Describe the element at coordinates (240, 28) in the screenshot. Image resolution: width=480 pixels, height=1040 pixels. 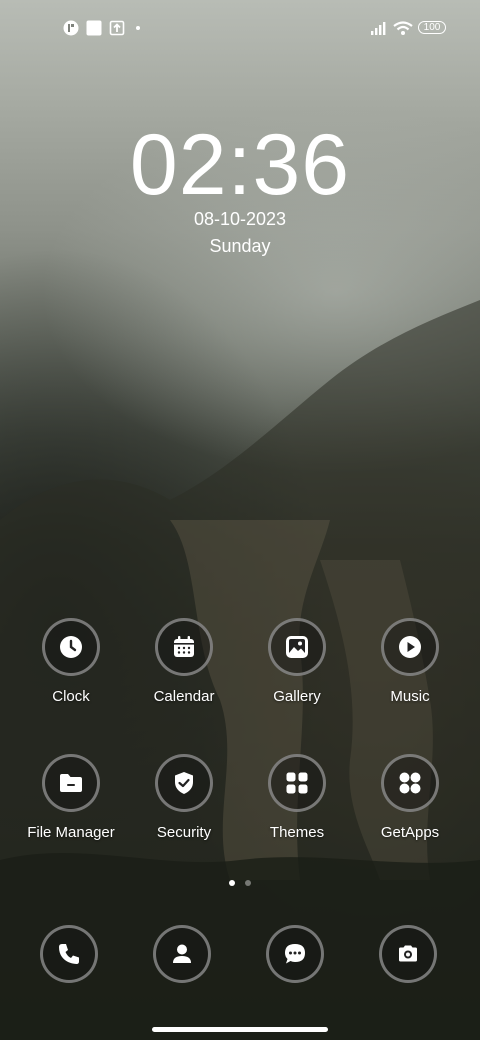
I see `status-bar: 100` at that location.